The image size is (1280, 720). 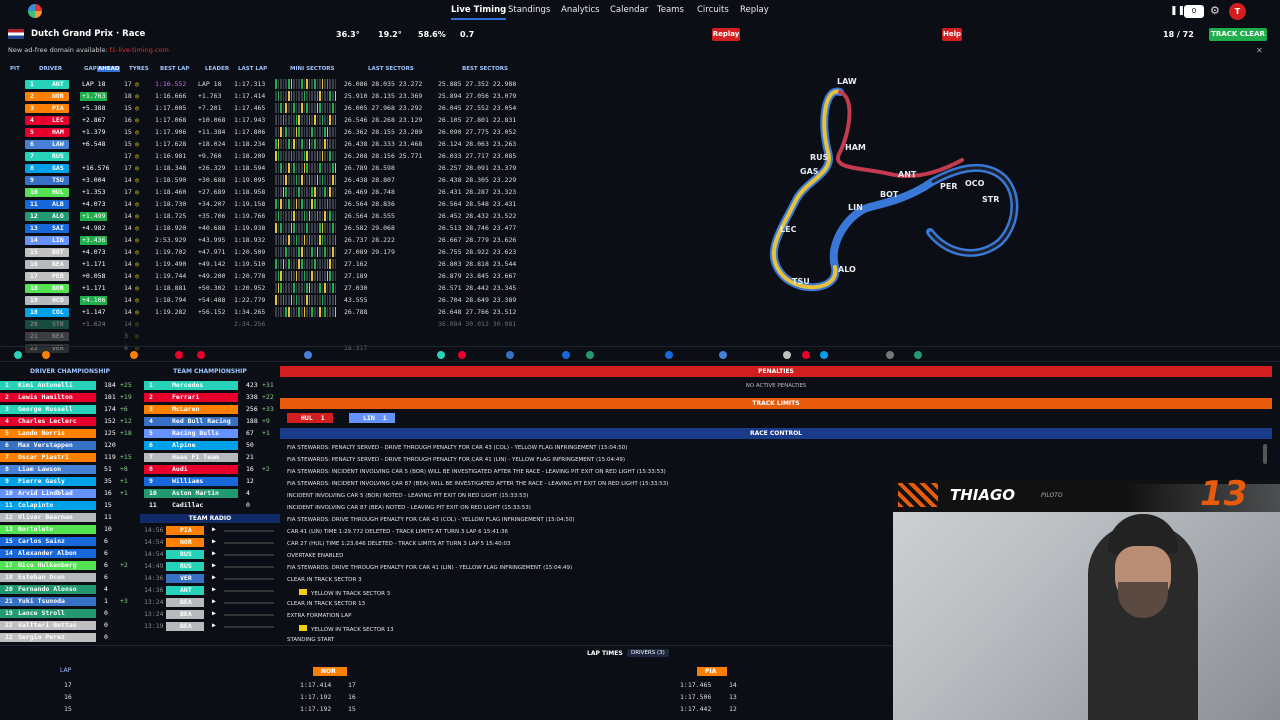 I want to click on col-tyres: TYRES, so click(x=139, y=69).